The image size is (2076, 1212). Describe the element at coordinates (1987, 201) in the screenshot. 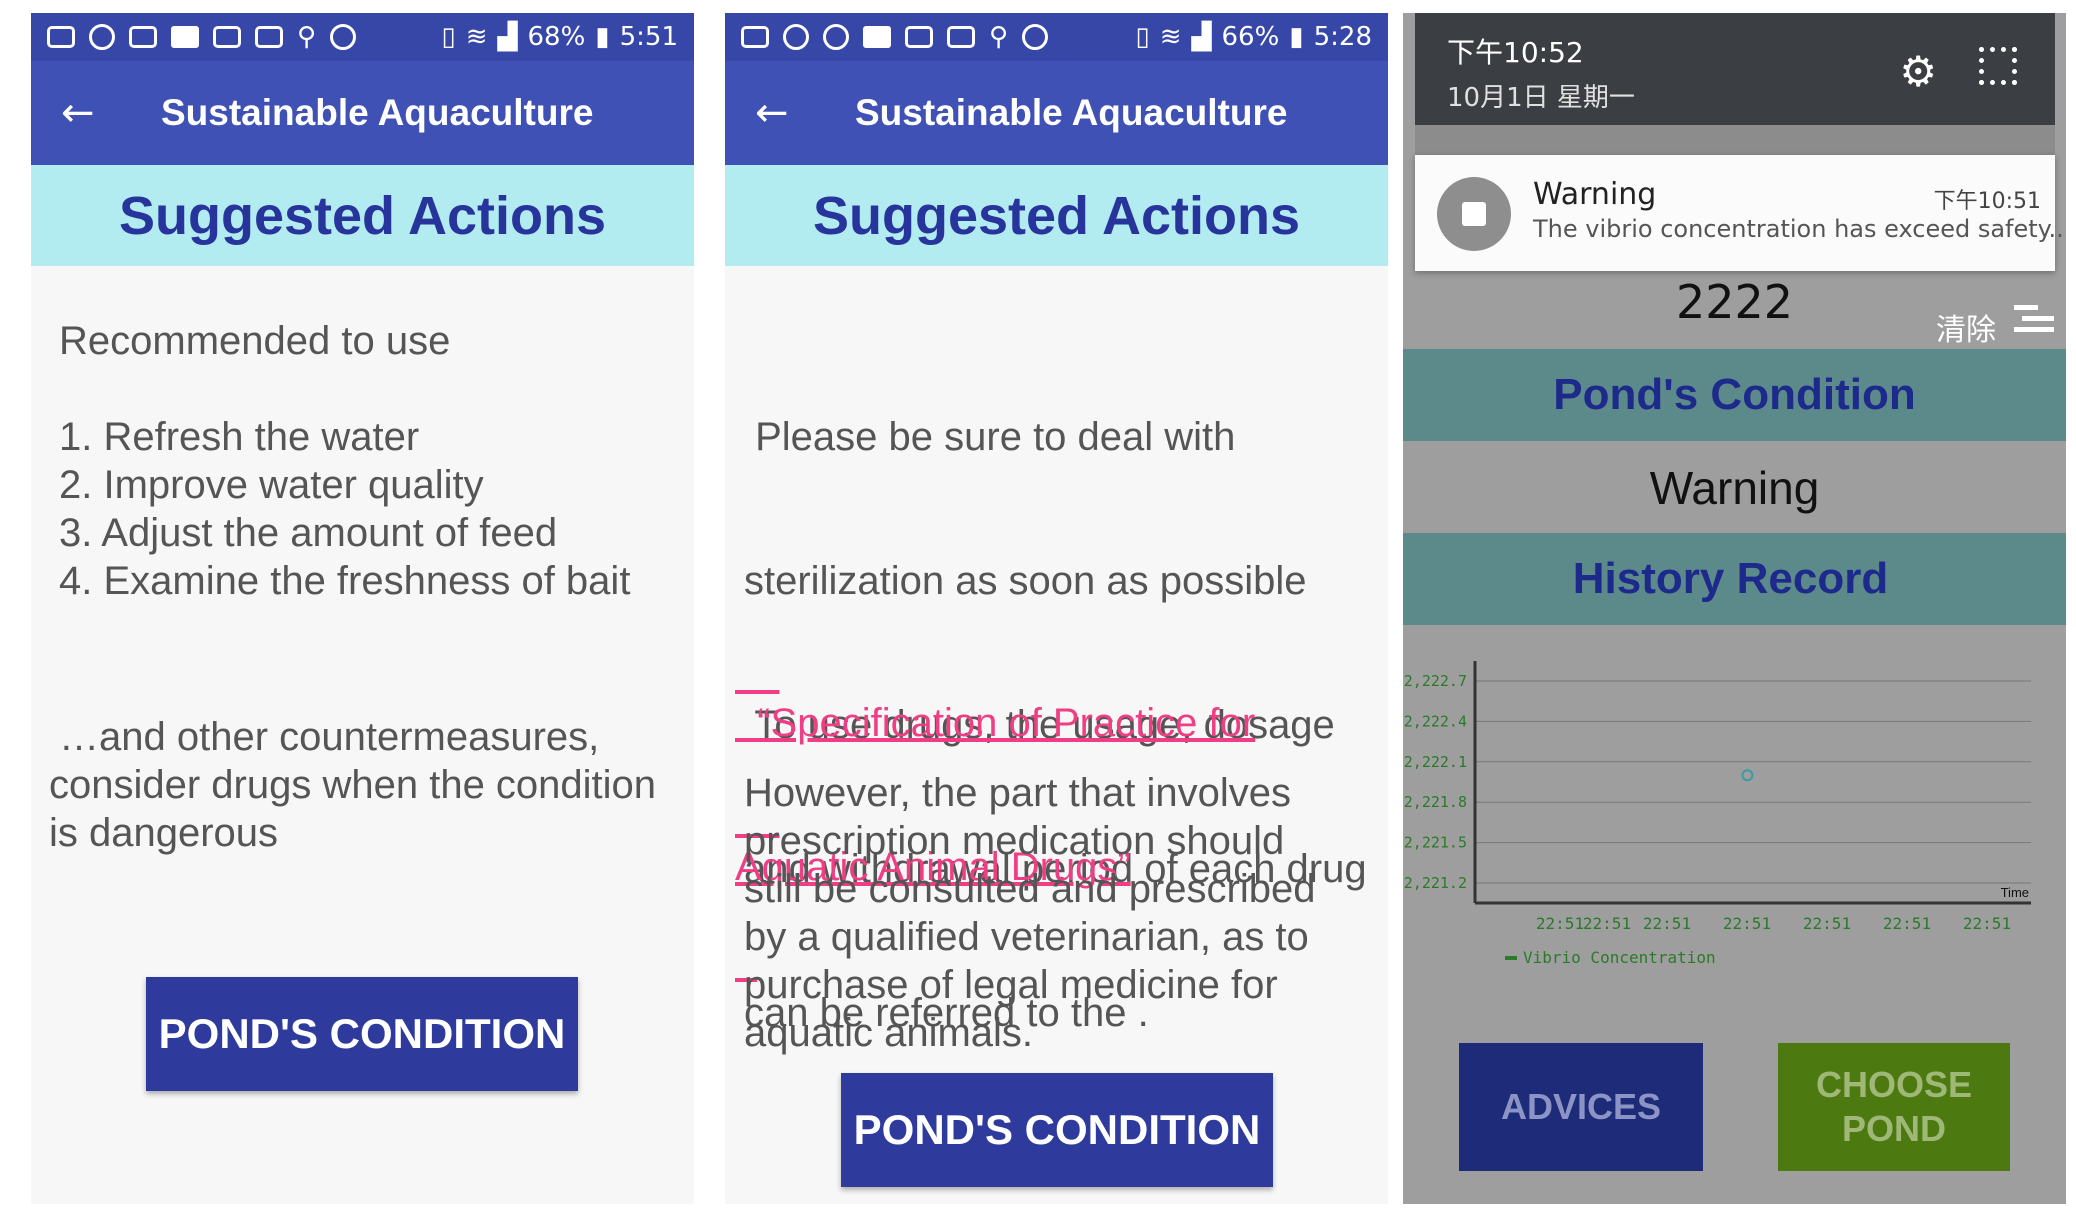

I see `notification-time: 下午10:51` at that location.